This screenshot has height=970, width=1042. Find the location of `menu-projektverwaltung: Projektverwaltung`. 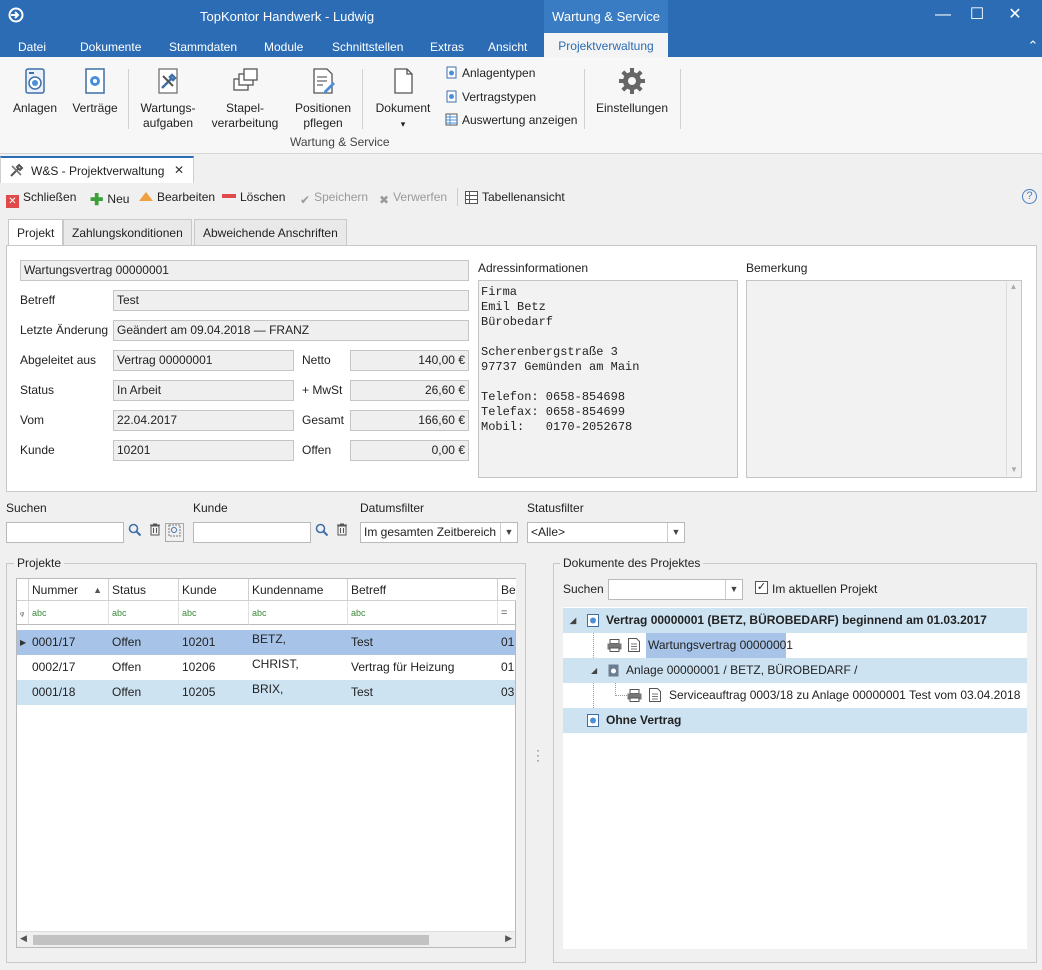

menu-projektverwaltung: Projektverwaltung is located at coordinates (606, 45).